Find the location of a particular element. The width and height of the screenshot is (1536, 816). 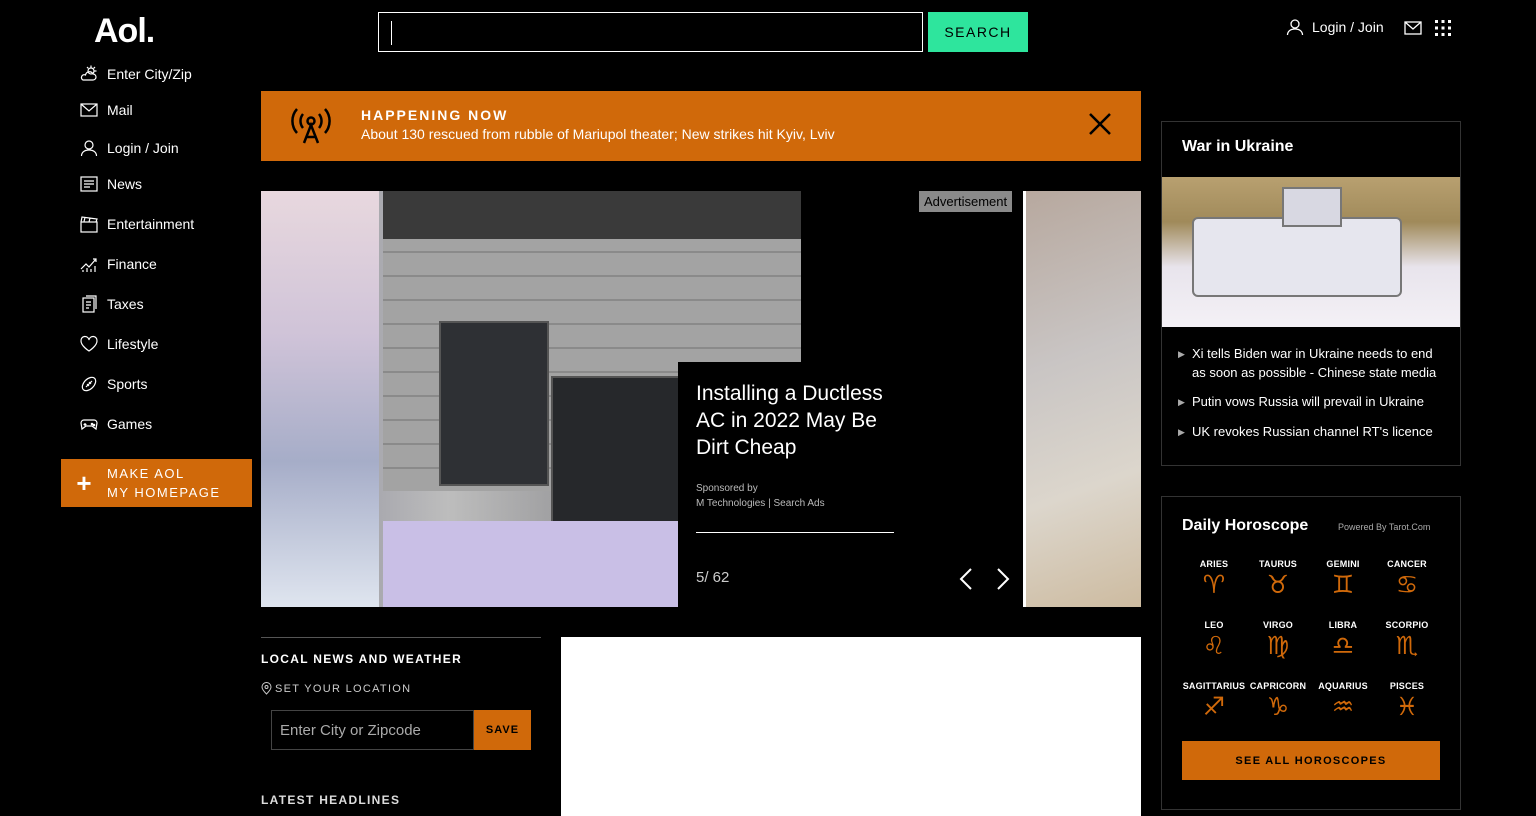

horoscope-sign-libra: LIBRA ♎ is located at coordinates (1343, 640).